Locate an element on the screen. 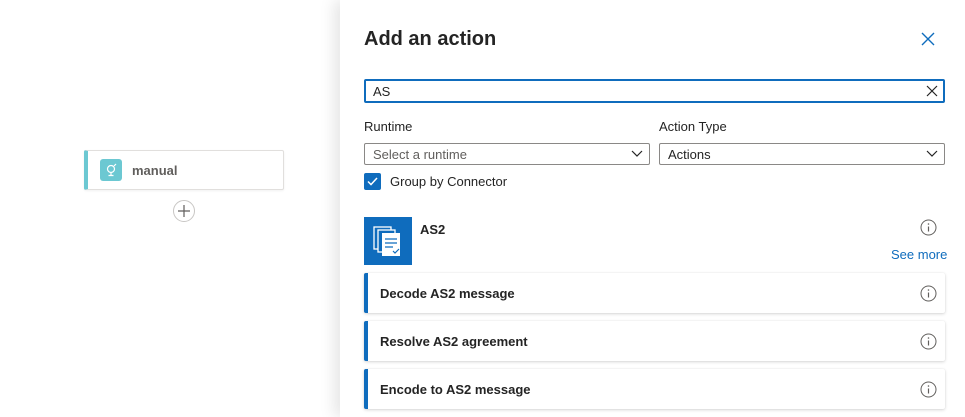 The width and height of the screenshot is (965, 417). panel-title: Add an action is located at coordinates (430, 39).